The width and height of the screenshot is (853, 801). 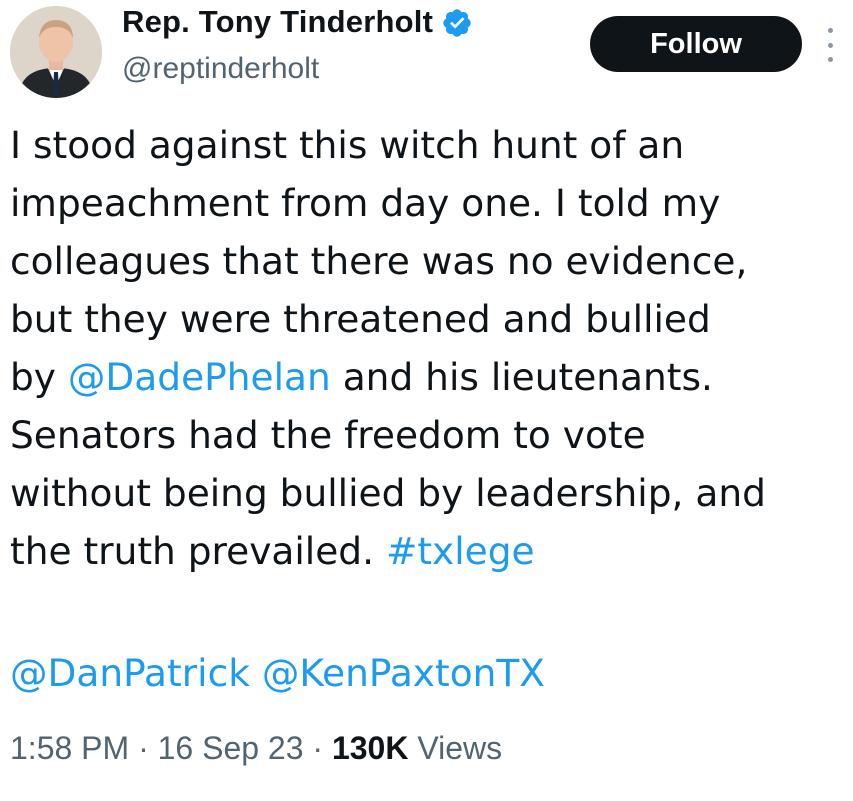 I want to click on author-display-name: Rep. Tony Tinderholt, so click(x=277, y=22).